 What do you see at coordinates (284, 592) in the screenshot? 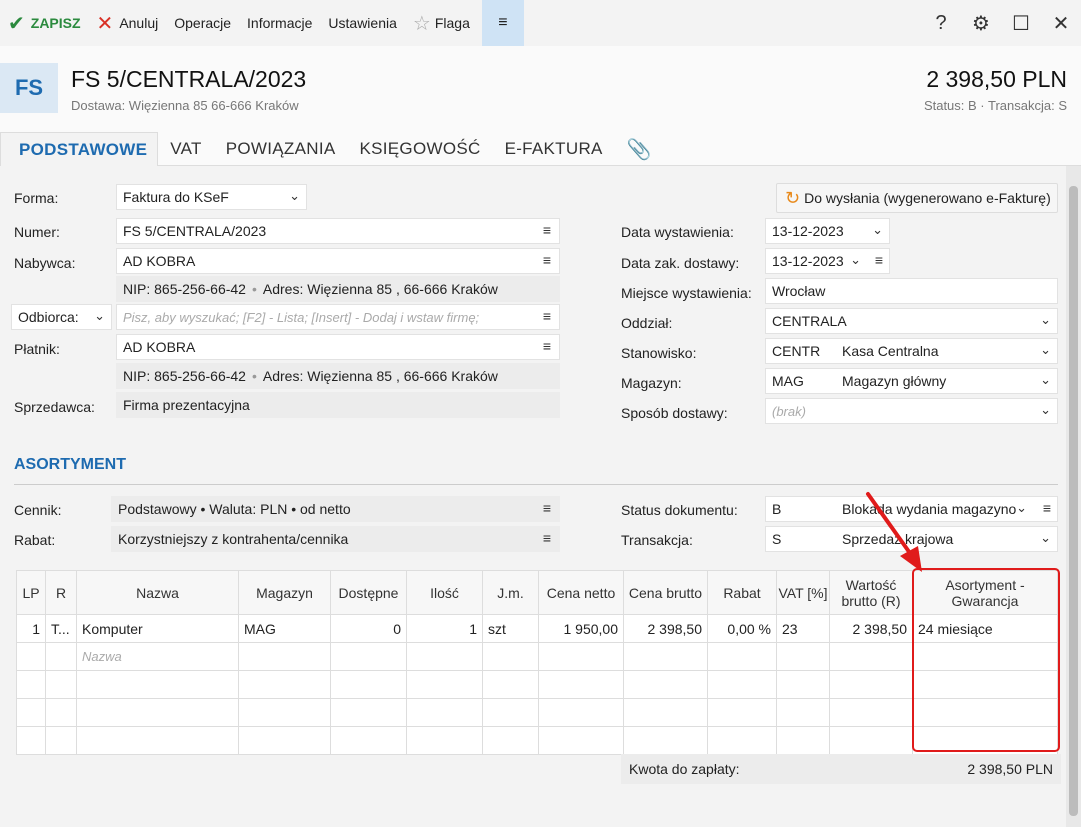
I see `column-header: Magazyn` at bounding box center [284, 592].